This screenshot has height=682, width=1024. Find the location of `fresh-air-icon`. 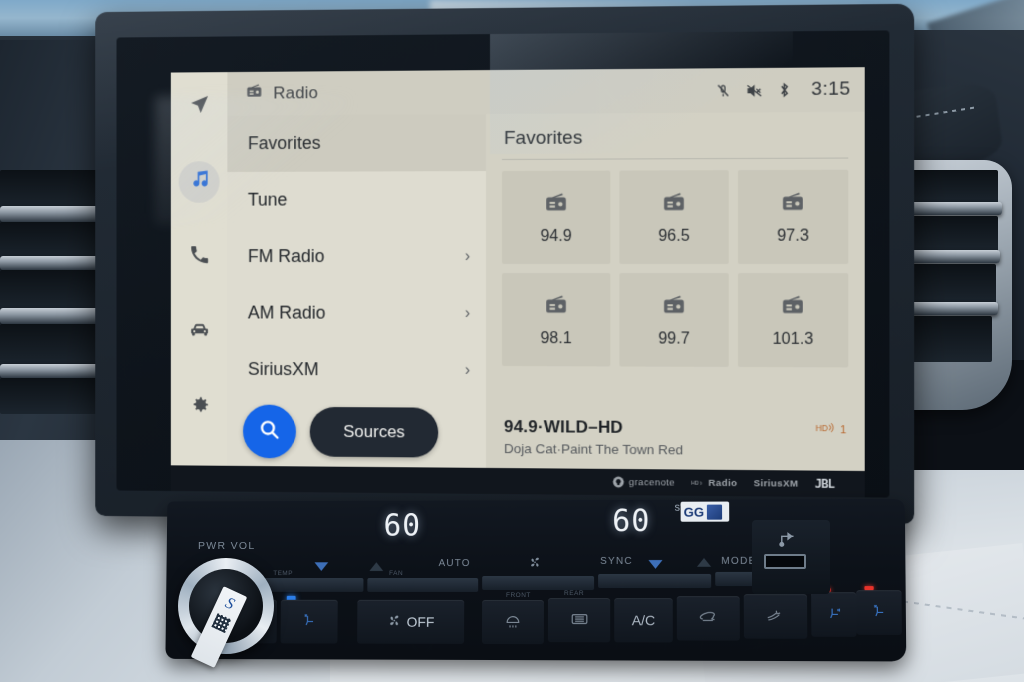

fresh-air-icon is located at coordinates (775, 616).